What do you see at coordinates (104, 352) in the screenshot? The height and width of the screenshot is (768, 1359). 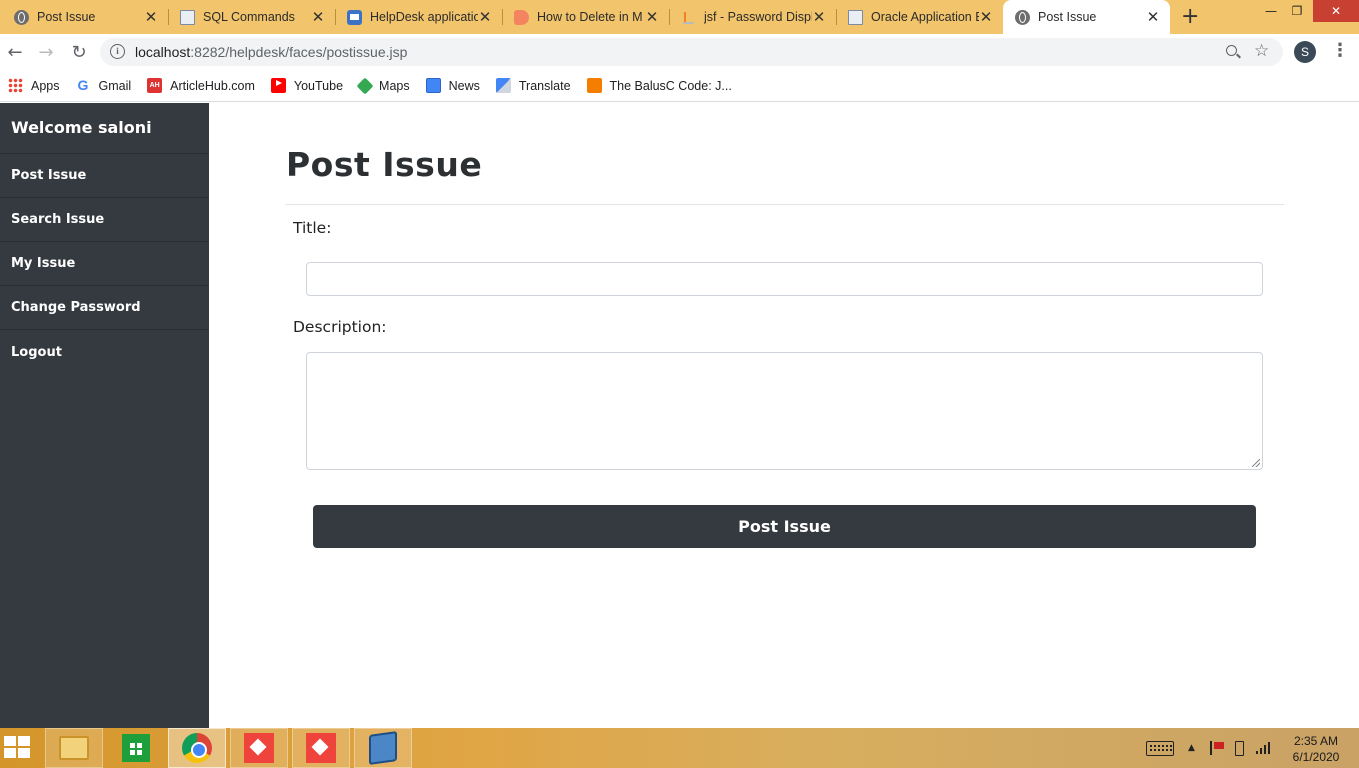 I see `sidebar-item-logout: Logout` at bounding box center [104, 352].